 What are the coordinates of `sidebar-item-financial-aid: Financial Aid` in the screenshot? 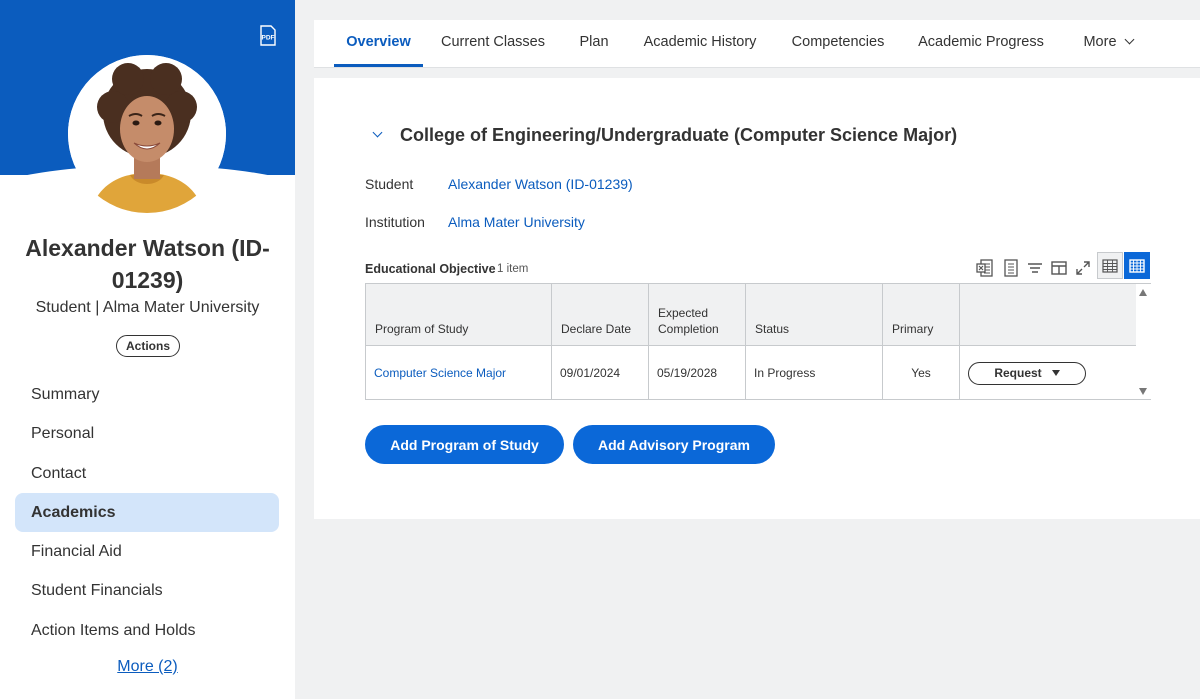 It's located at (147, 551).